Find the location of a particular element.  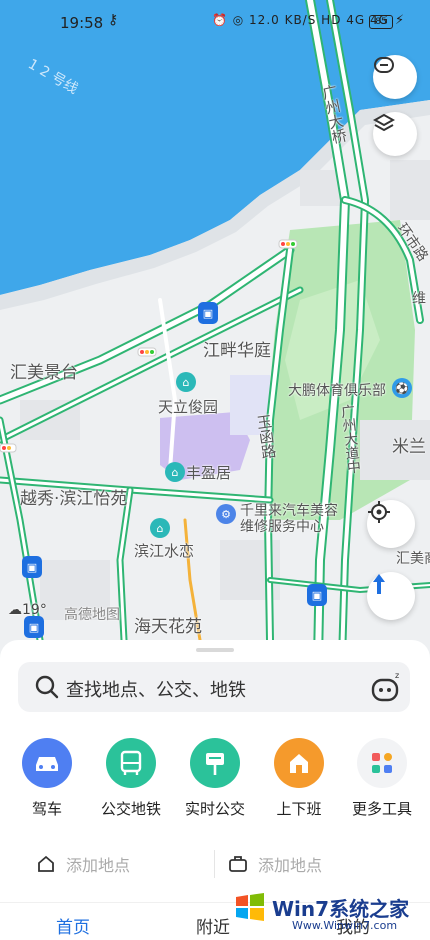

tool-label: 实时公交 is located at coordinates (214, 809).